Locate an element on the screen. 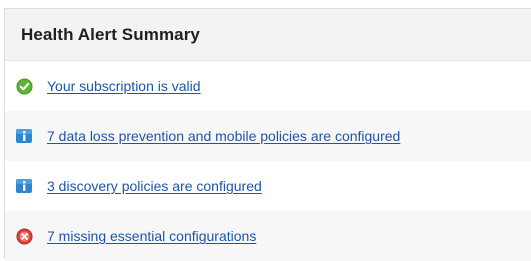  alert-link: Your subscription is valid is located at coordinates (124, 86).